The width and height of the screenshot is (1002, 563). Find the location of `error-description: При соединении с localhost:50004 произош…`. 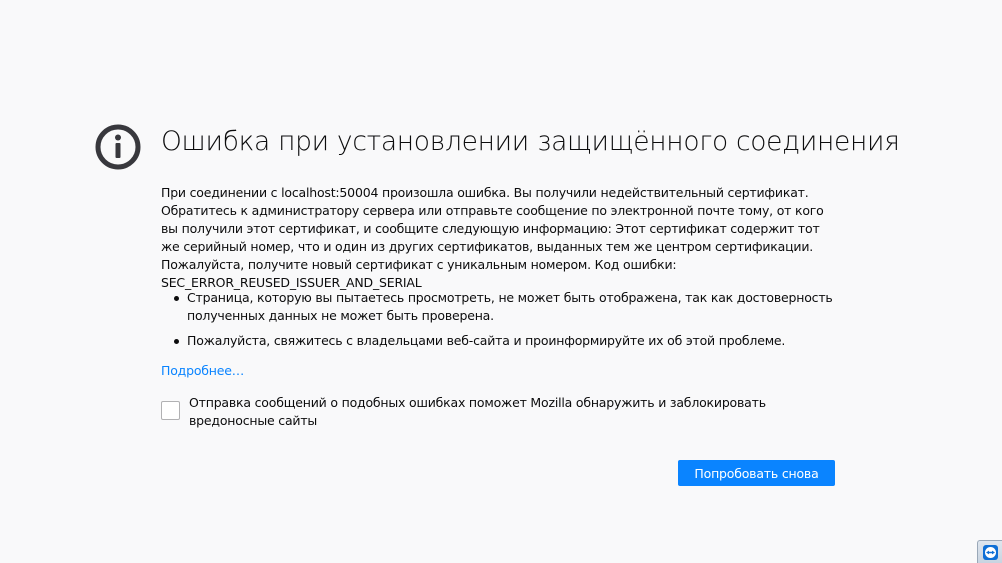

error-description: При соединении с localhost:50004 произош… is located at coordinates (492, 237).